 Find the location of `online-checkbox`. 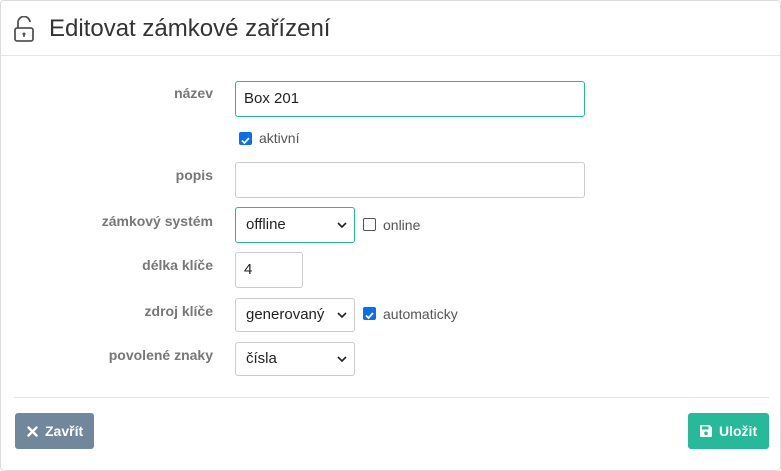

online-checkbox is located at coordinates (369, 224).